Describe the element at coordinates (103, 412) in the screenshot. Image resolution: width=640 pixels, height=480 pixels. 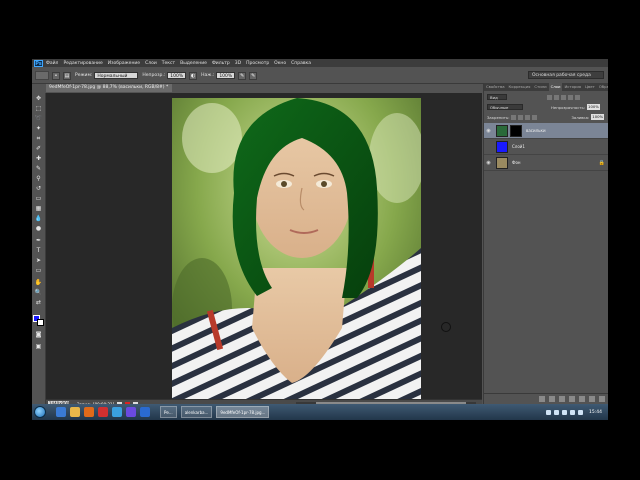
I see `opera-icon` at that location.